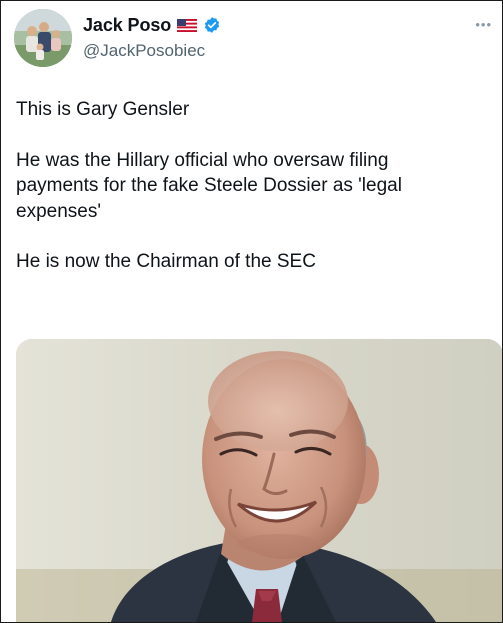 This screenshot has width=503, height=623. I want to click on tweet-paragraph-3: He is now the Chairman of the SEC, so click(166, 261).